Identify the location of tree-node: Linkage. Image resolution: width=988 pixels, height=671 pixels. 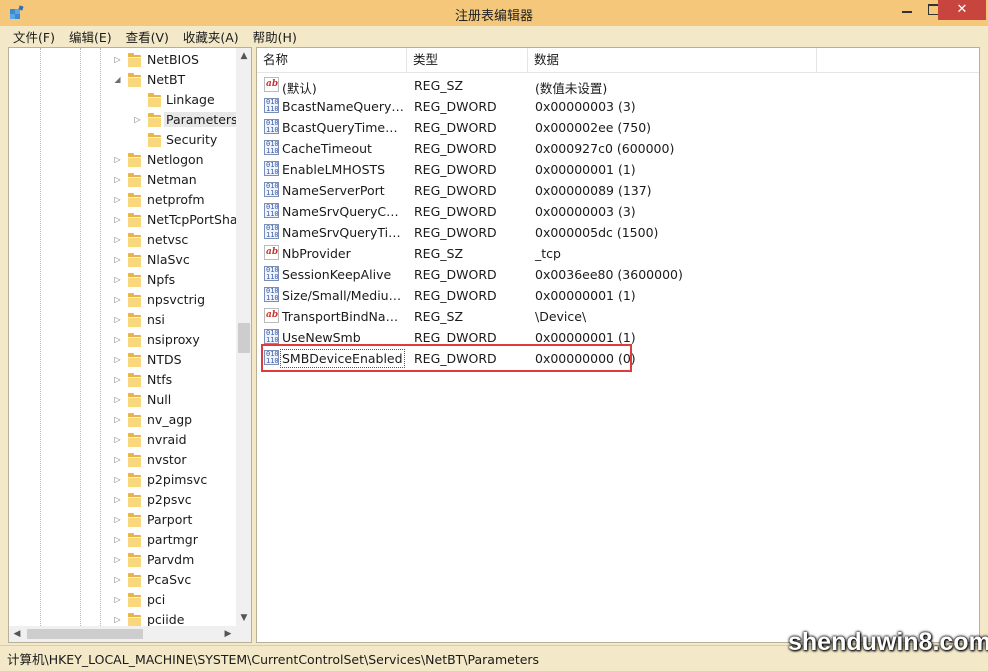
(124, 100).